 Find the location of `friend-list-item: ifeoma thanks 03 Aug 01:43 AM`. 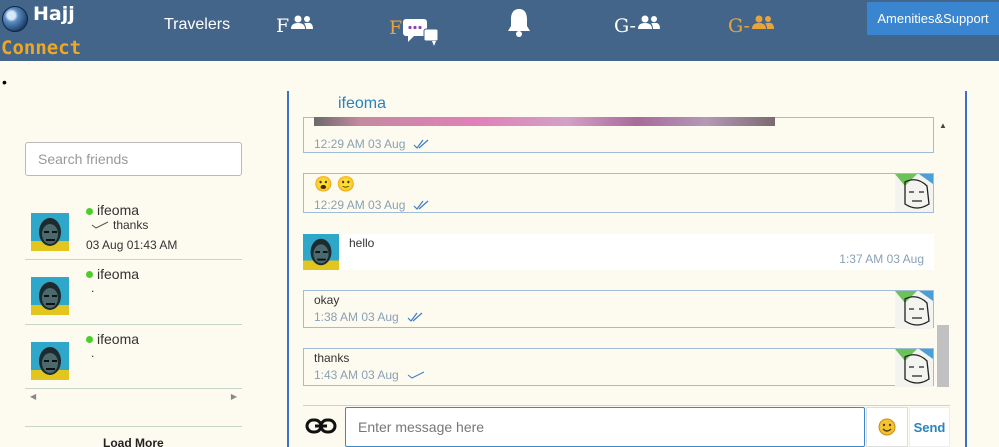

friend-list-item: ifeoma thanks 03 Aug 01:43 AM is located at coordinates (133, 228).